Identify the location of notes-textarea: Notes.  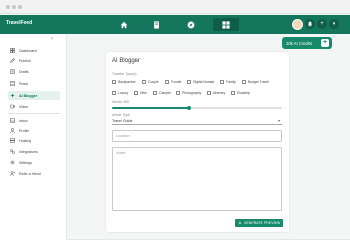
(197, 179).